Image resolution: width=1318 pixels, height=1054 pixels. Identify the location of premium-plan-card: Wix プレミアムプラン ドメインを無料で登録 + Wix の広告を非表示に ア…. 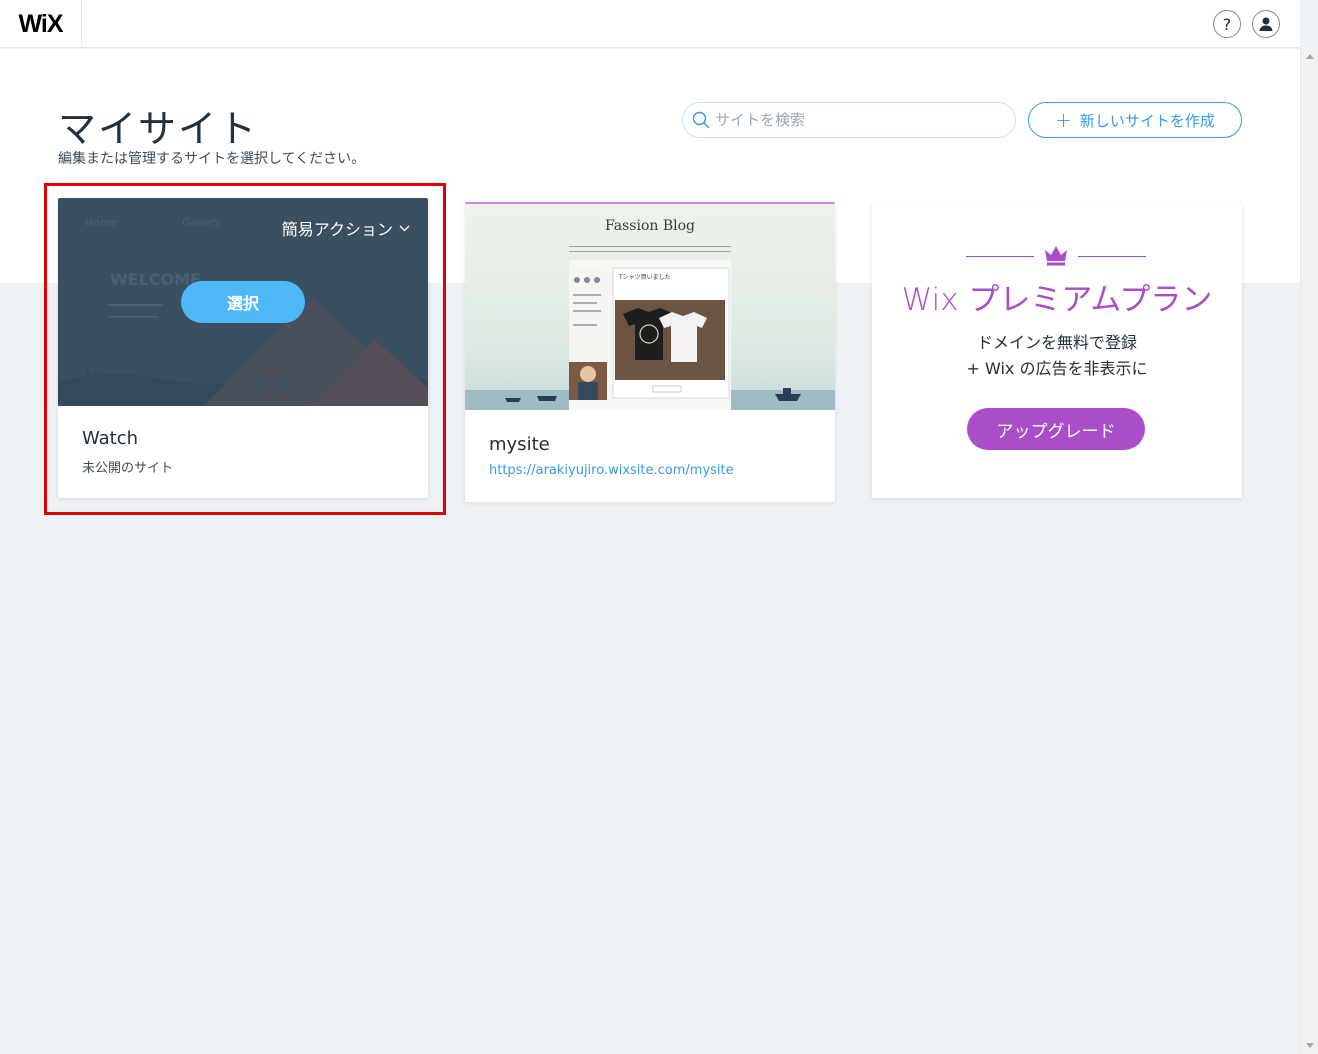
(1057, 350).